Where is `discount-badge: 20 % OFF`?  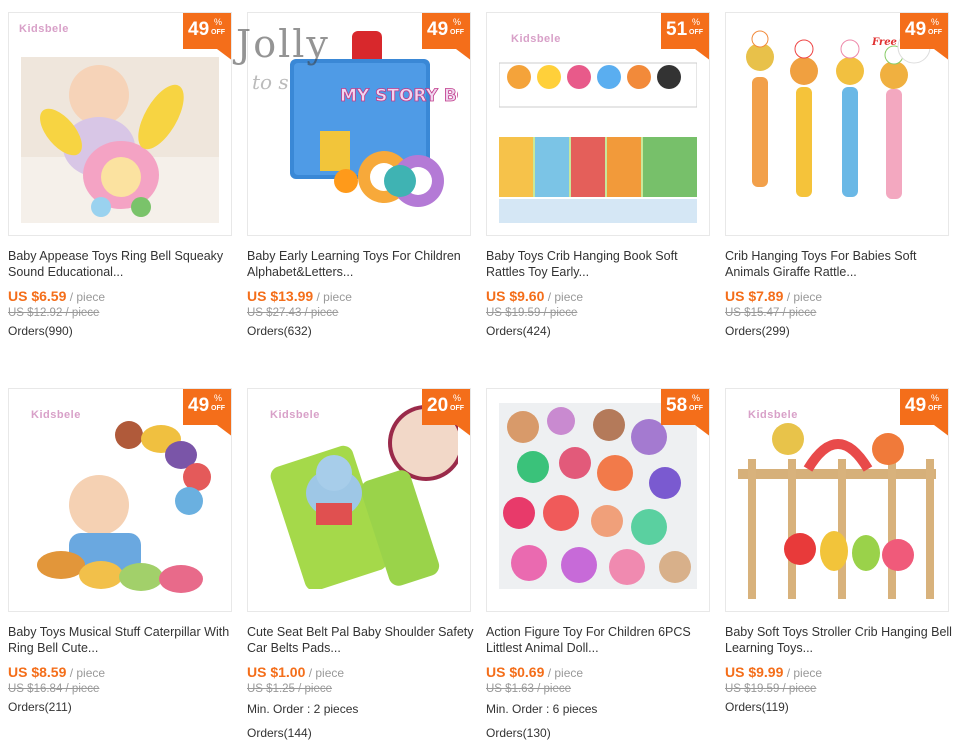 discount-badge: 20 % OFF is located at coordinates (446, 413).